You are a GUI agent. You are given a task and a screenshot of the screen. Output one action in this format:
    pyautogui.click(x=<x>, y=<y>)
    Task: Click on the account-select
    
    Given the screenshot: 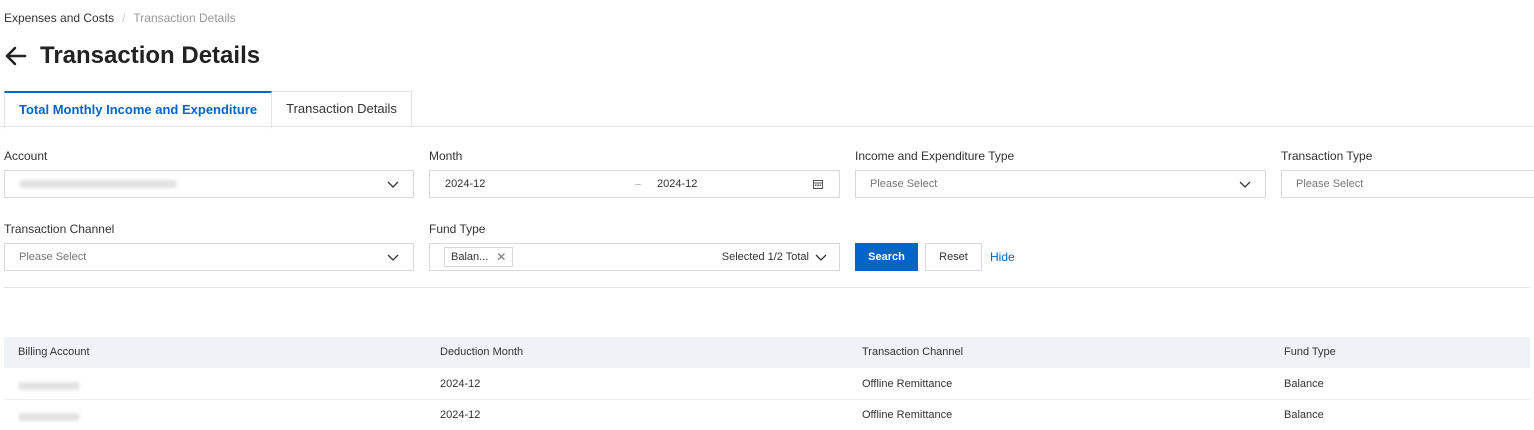 What is the action you would take?
    pyautogui.click(x=209, y=184)
    